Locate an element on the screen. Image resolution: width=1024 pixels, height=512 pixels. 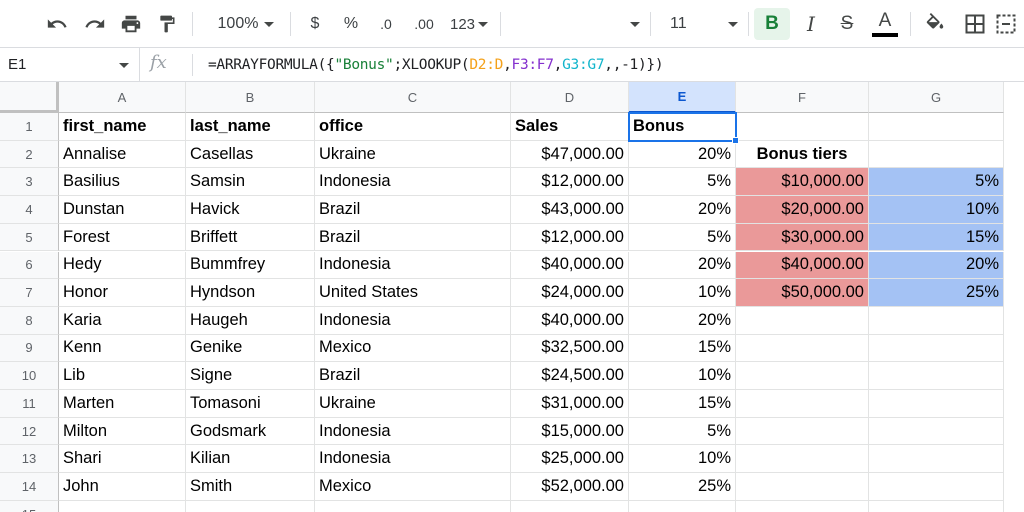
cell-g5: 15% is located at coordinates (936, 237).